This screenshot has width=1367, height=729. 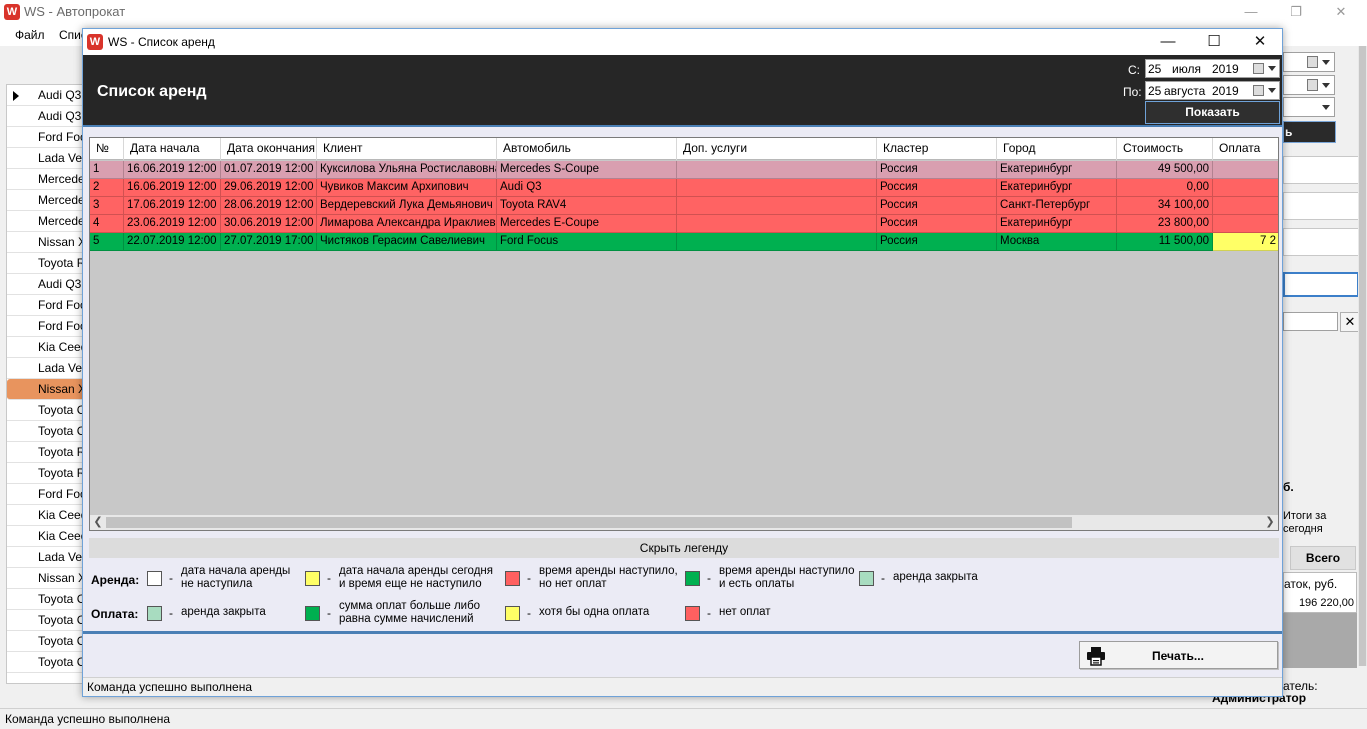 I want to click on bg-date-from-picker, so click(x=1309, y=62).